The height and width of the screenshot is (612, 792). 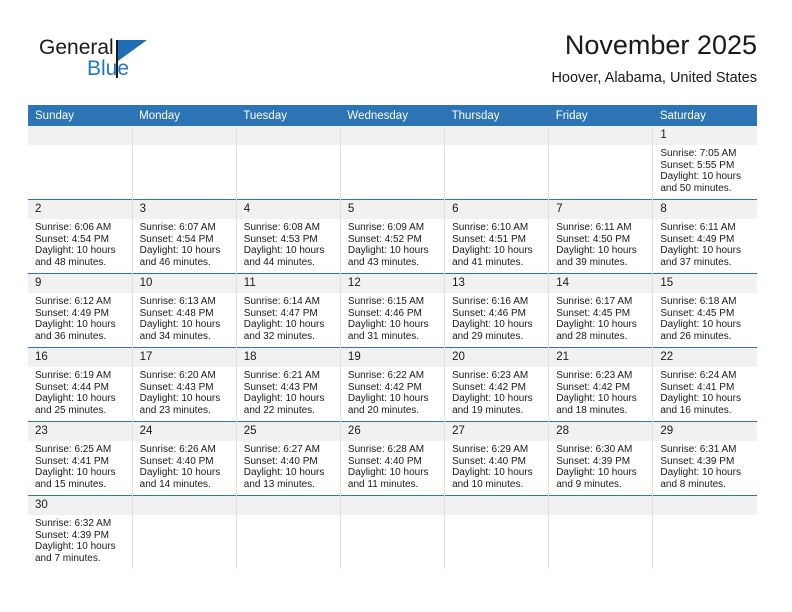 I want to click on day-event-line: Sunrise: 6:07 AM, so click(x=177, y=227).